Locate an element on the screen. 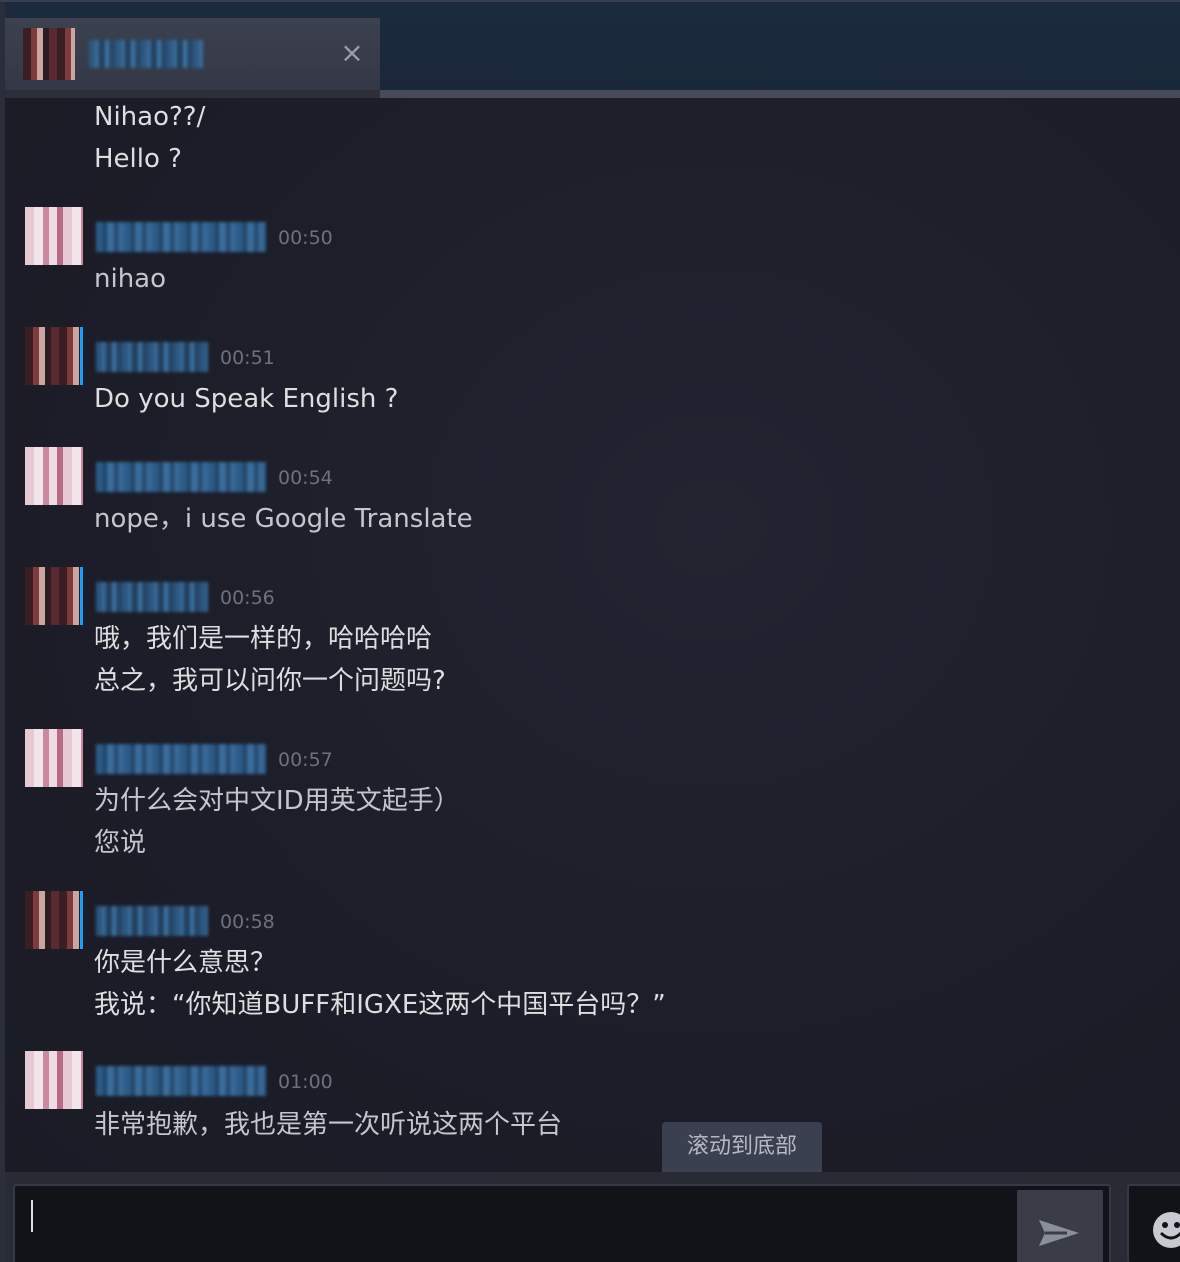 This screenshot has width=1180, height=1262. message-timestamp: 00:56 is located at coordinates (247, 598).